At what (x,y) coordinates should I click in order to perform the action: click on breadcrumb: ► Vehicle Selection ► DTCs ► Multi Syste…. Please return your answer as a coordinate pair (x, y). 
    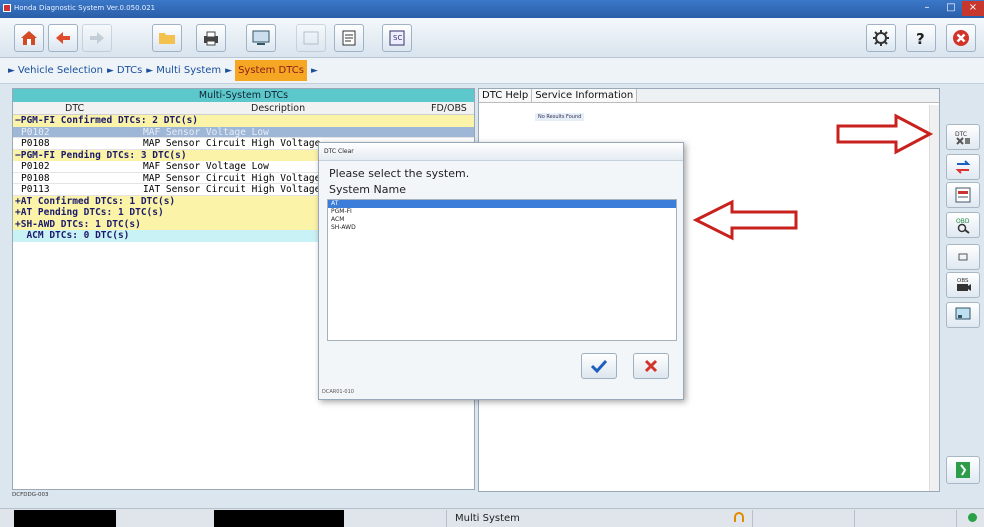
    Looking at the image, I should click on (492, 71).